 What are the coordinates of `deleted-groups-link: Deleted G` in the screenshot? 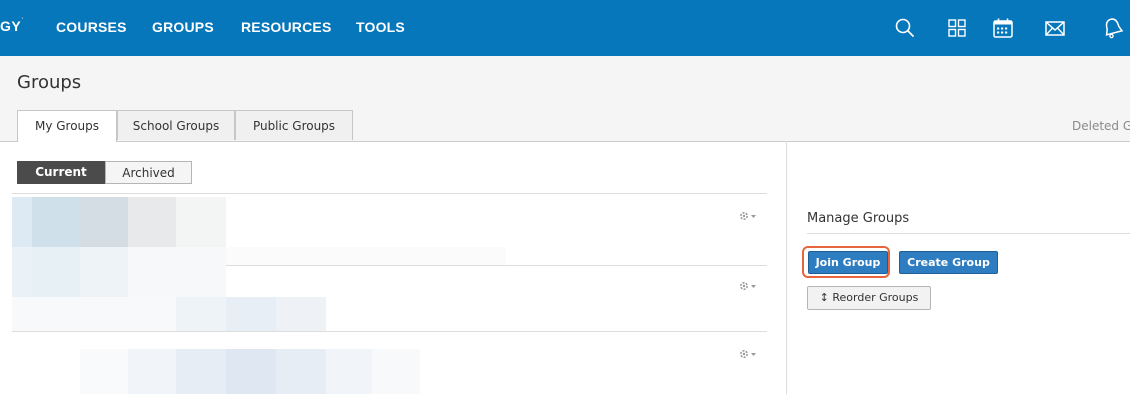 It's located at (1101, 126).